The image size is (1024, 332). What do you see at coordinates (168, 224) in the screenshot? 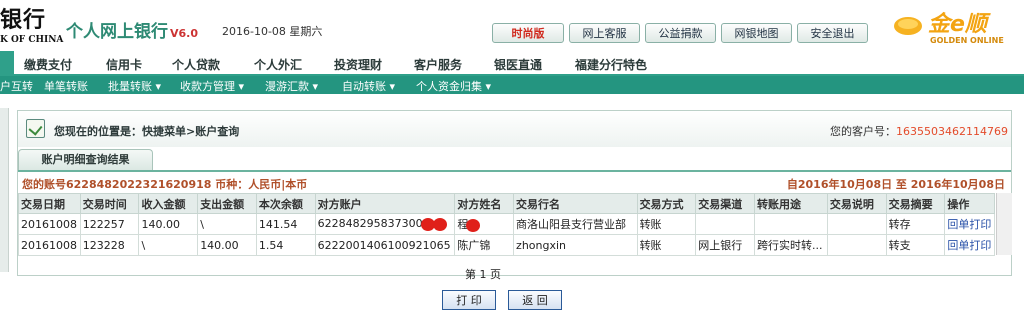
I see `cell-income: 140.00` at bounding box center [168, 224].